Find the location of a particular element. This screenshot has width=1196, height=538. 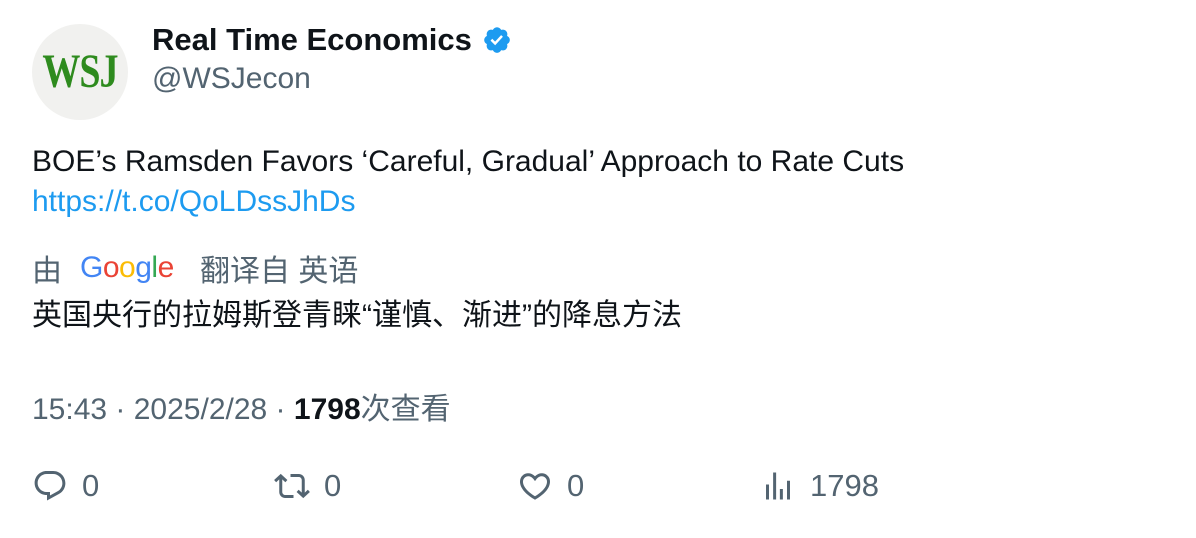

retweet-button: 0 is located at coordinates (307, 486).